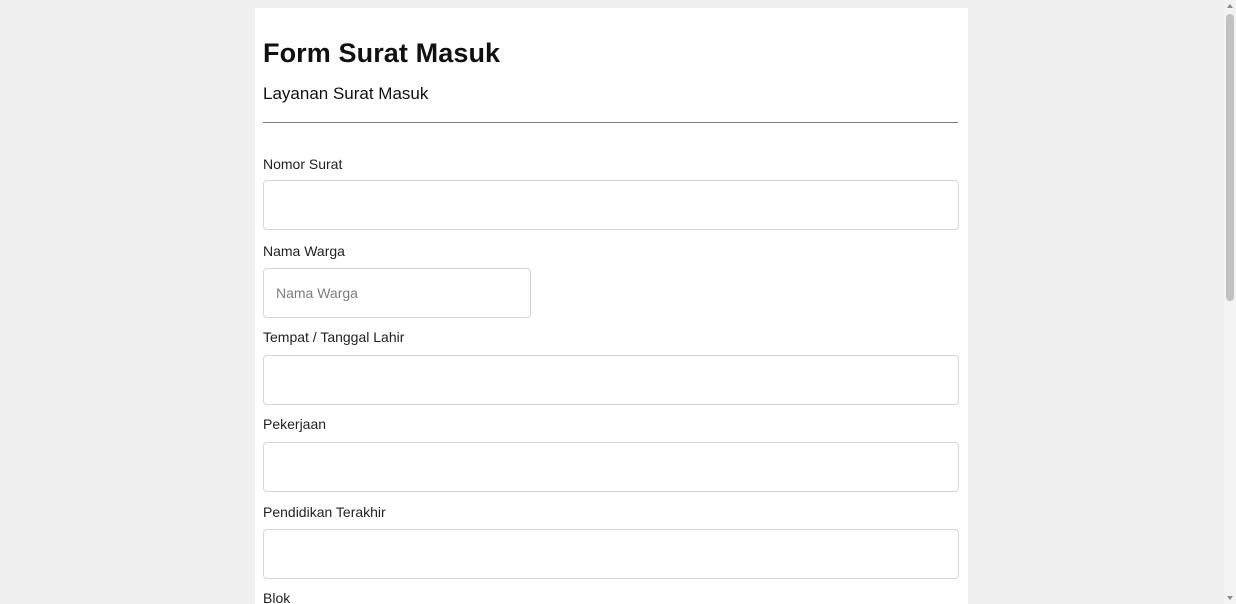 The image size is (1236, 604). Describe the element at coordinates (1230, 157) in the screenshot. I see `scrollbar-thumb` at that location.